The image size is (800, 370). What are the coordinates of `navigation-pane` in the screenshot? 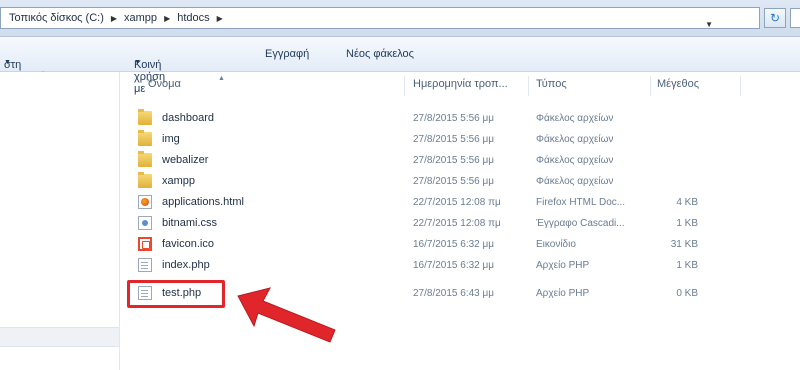 It's located at (60, 221).